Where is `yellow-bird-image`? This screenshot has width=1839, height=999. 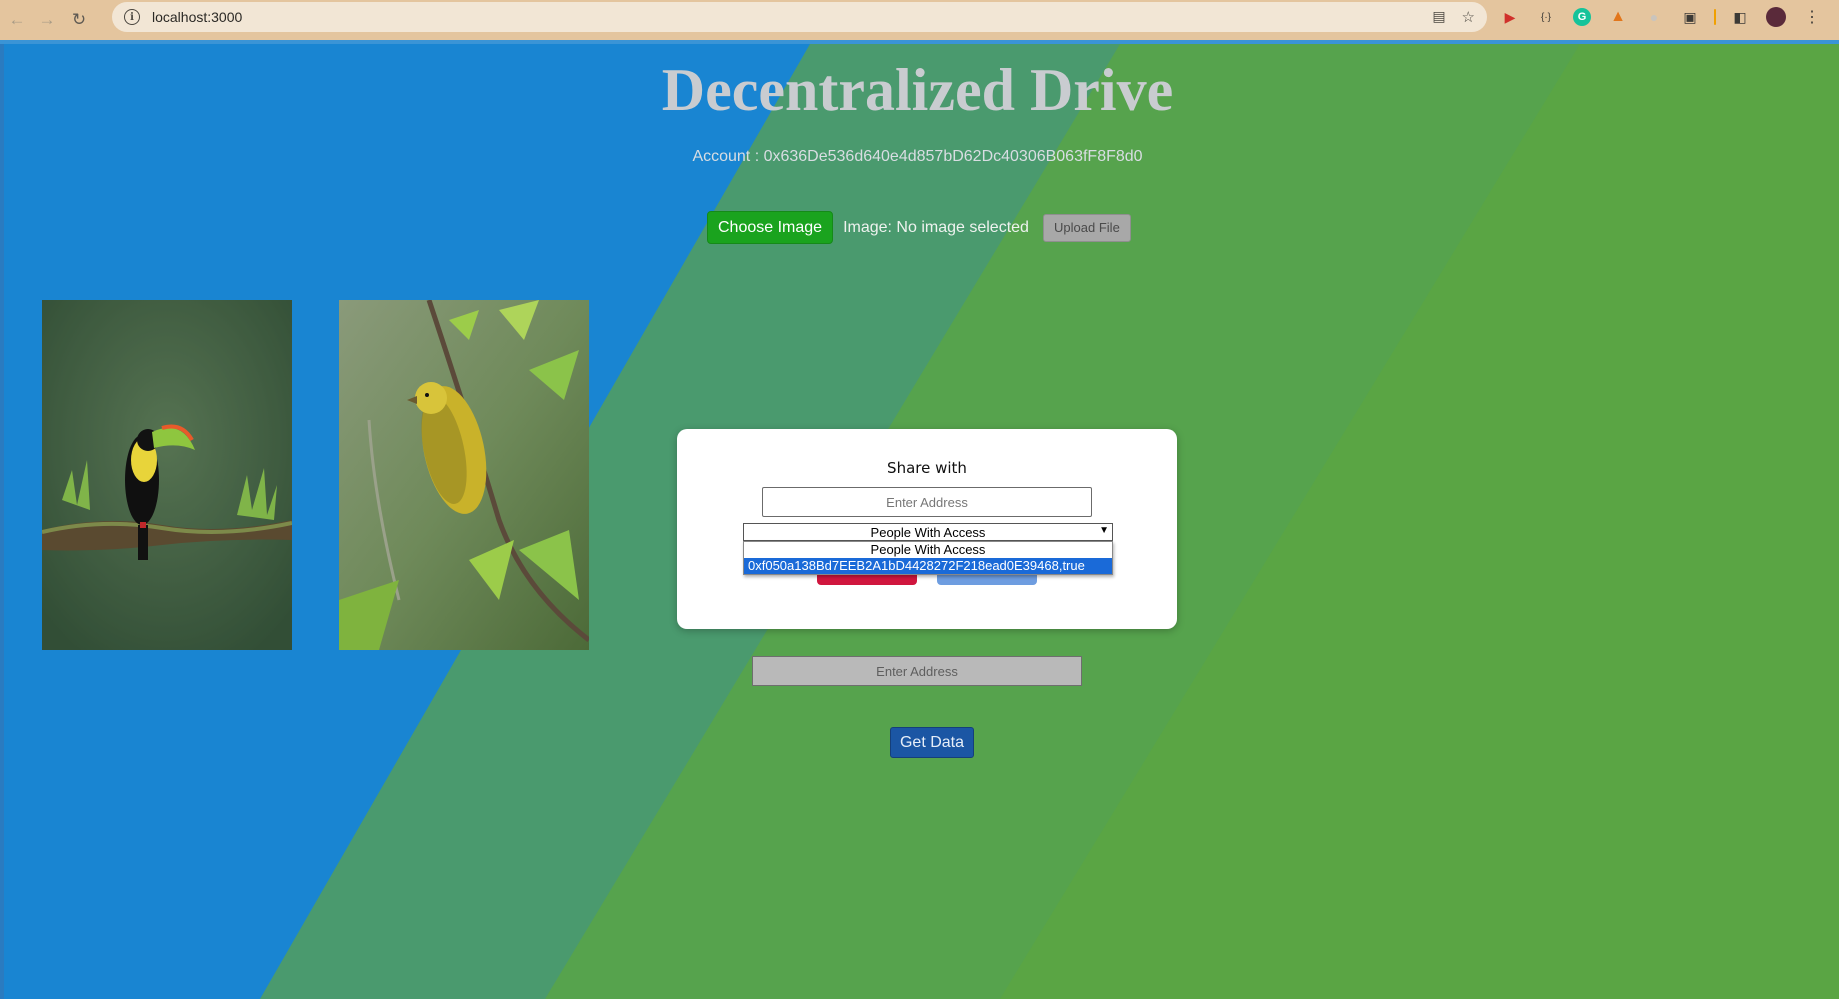
yellow-bird-image is located at coordinates (464, 475).